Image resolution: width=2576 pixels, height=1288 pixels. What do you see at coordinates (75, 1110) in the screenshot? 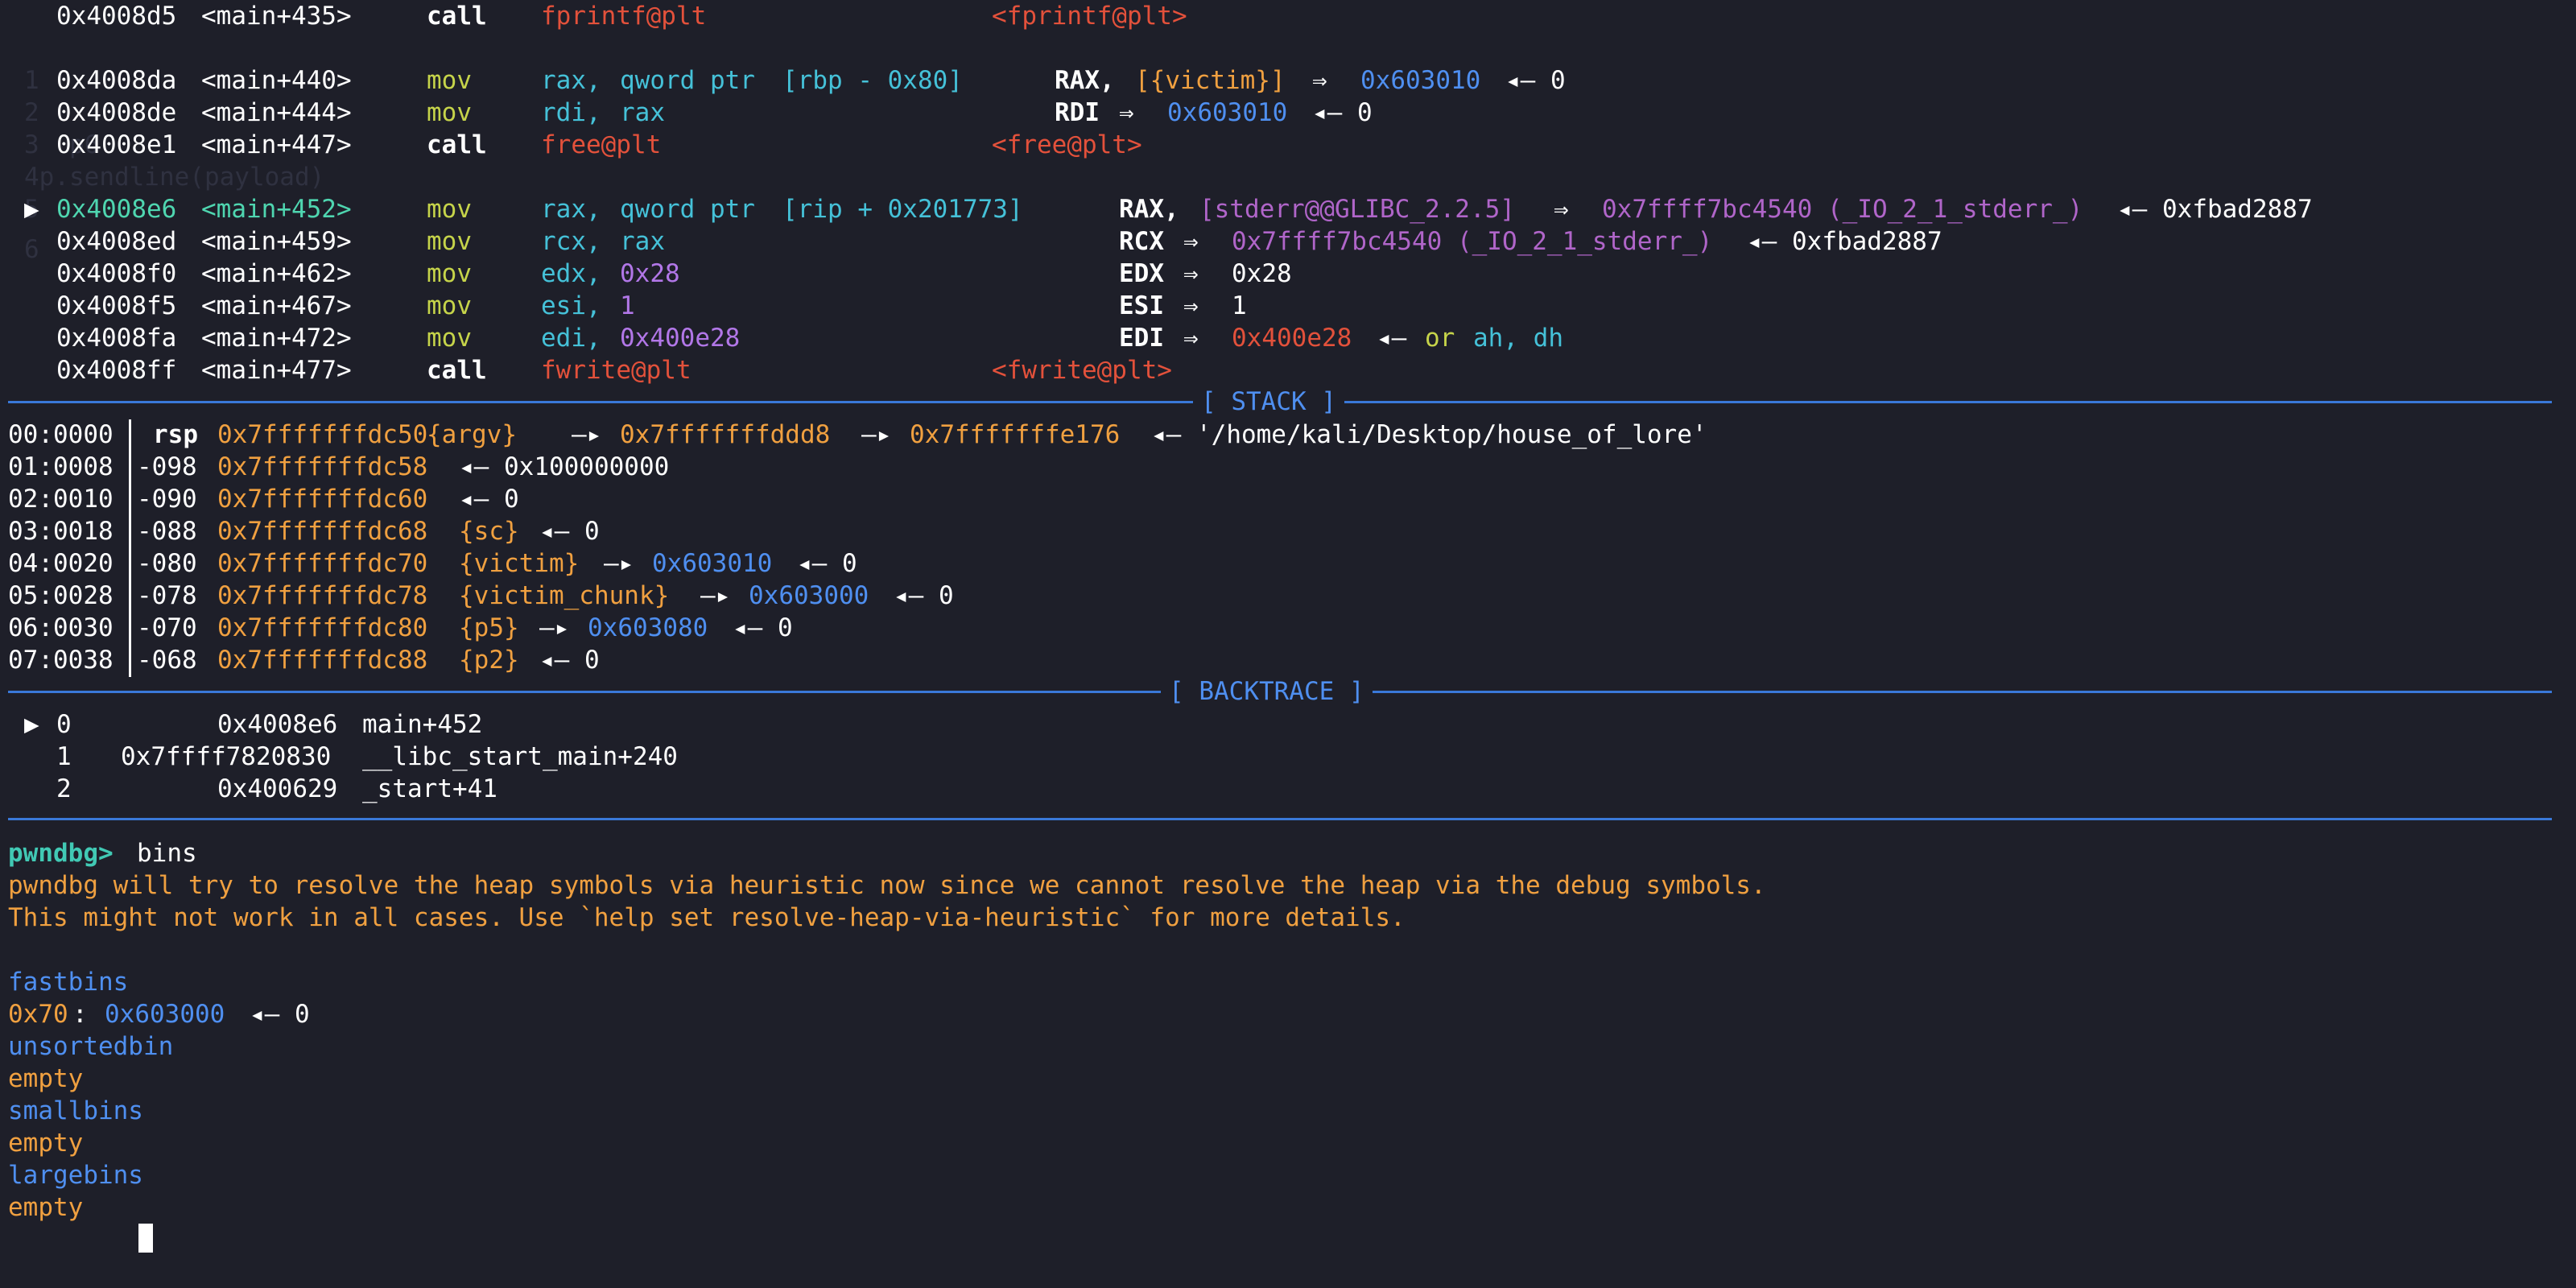
I see `smallbins-label: smallbins` at bounding box center [75, 1110].